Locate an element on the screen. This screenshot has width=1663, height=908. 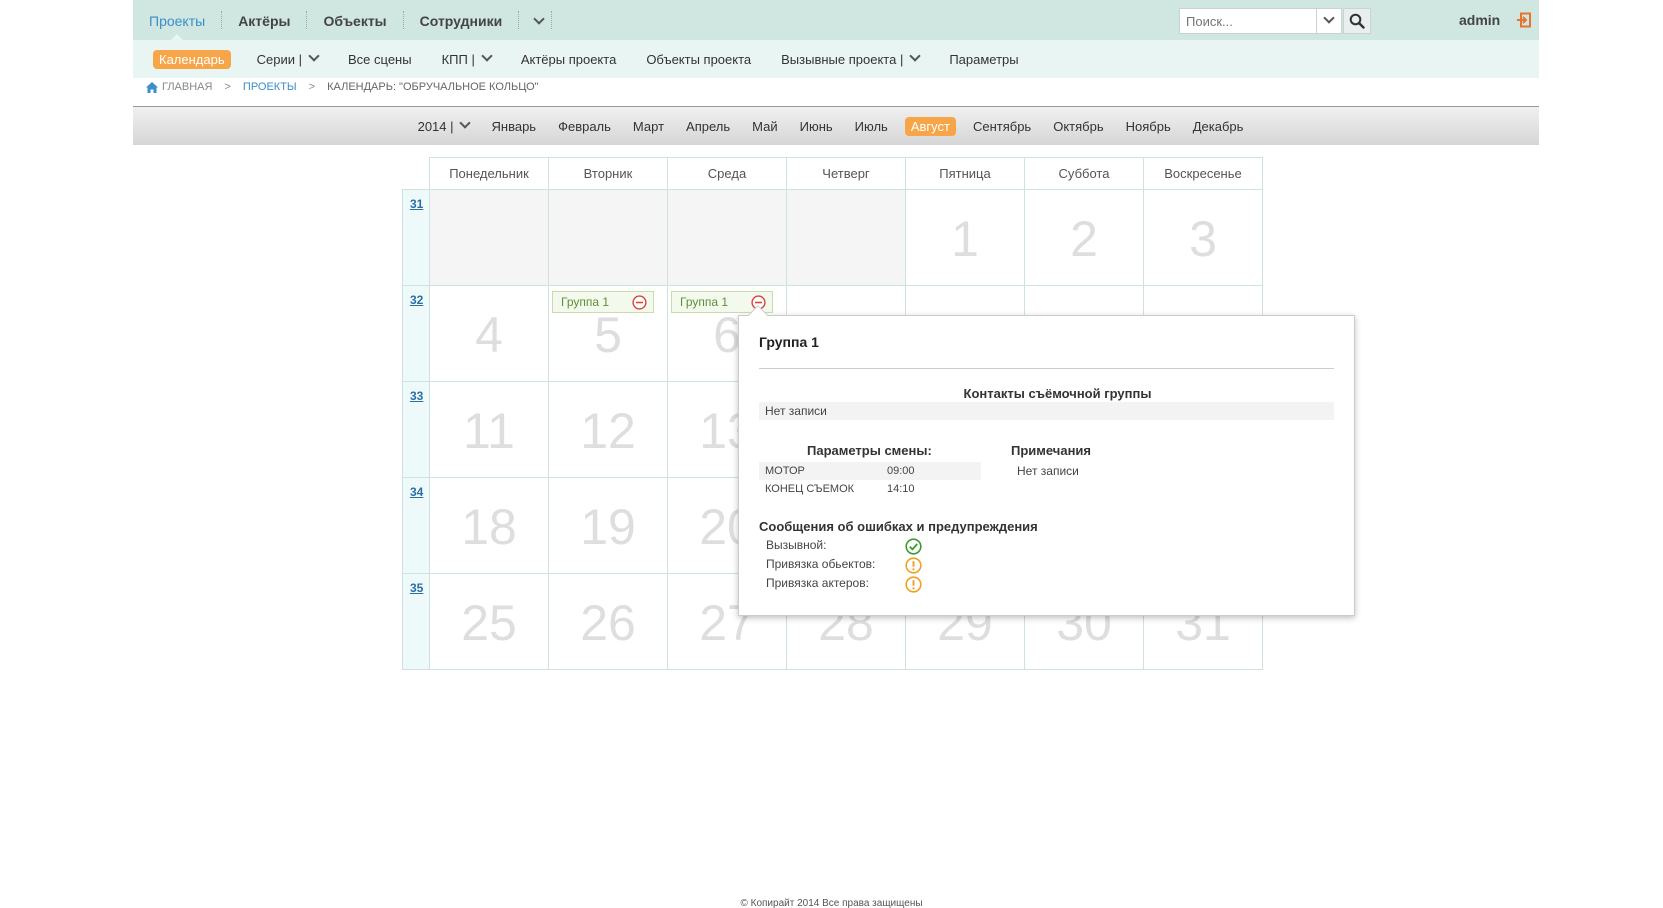
nav-actors: Актёры is located at coordinates (264, 20).